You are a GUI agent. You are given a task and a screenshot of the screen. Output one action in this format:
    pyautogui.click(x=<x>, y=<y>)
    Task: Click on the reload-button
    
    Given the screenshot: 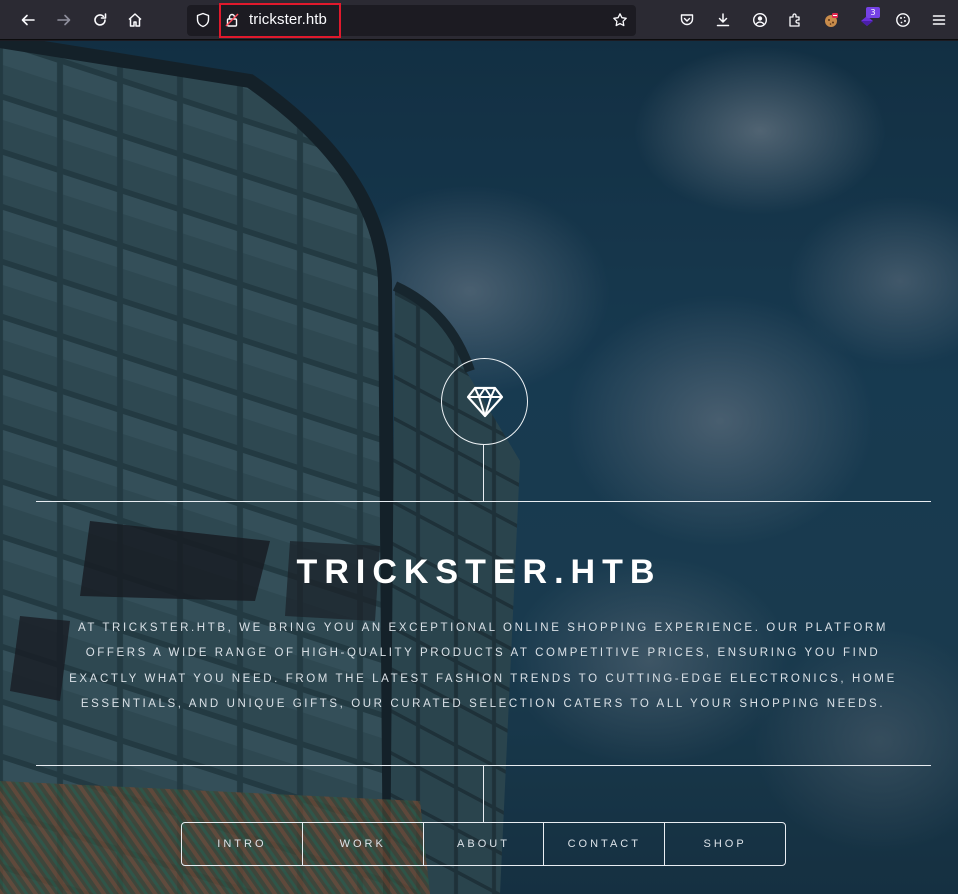 What is the action you would take?
    pyautogui.click(x=100, y=20)
    